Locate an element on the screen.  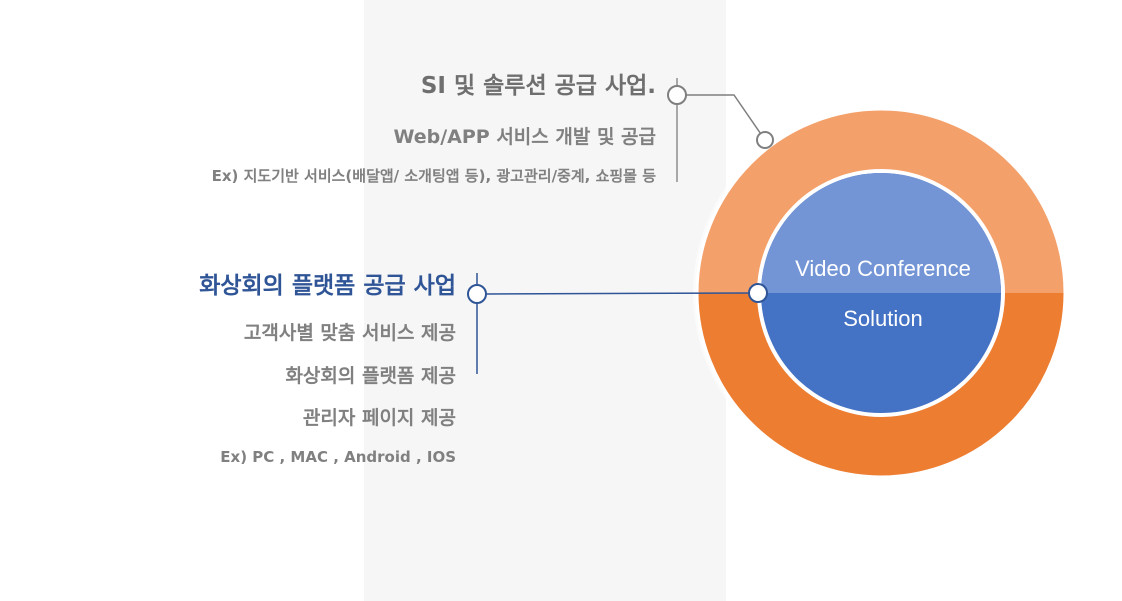
vc-item: 관리자 페이지 제공 is located at coordinates (379, 418).